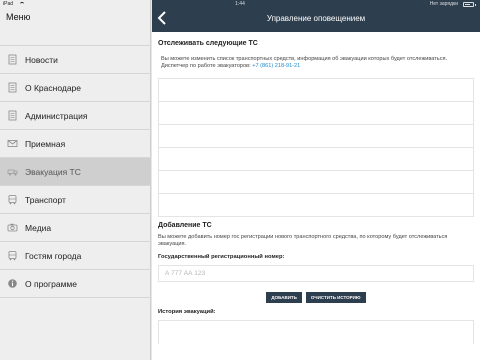 The height and width of the screenshot is (360, 480). What do you see at coordinates (316, 273) in the screenshot?
I see `plate-number-input` at bounding box center [316, 273].